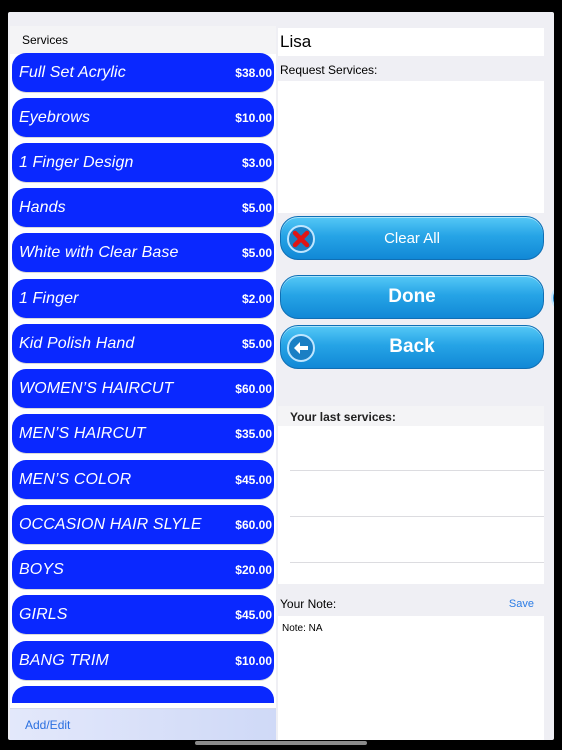  Describe the element at coordinates (76, 162) in the screenshot. I see `service-name: 1 Finger Design` at that location.